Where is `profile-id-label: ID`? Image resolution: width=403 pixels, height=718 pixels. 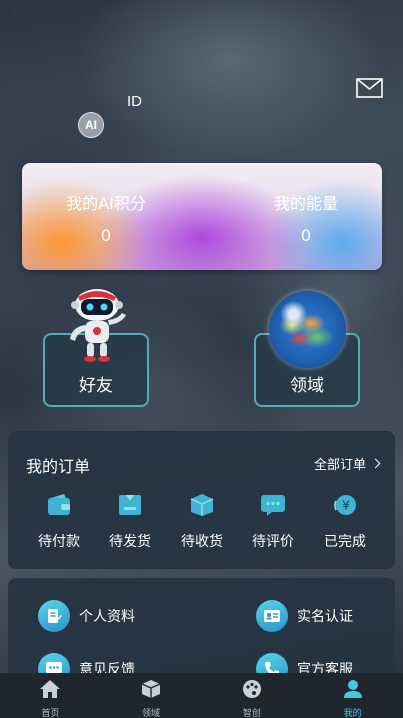 profile-id-label: ID is located at coordinates (134, 101).